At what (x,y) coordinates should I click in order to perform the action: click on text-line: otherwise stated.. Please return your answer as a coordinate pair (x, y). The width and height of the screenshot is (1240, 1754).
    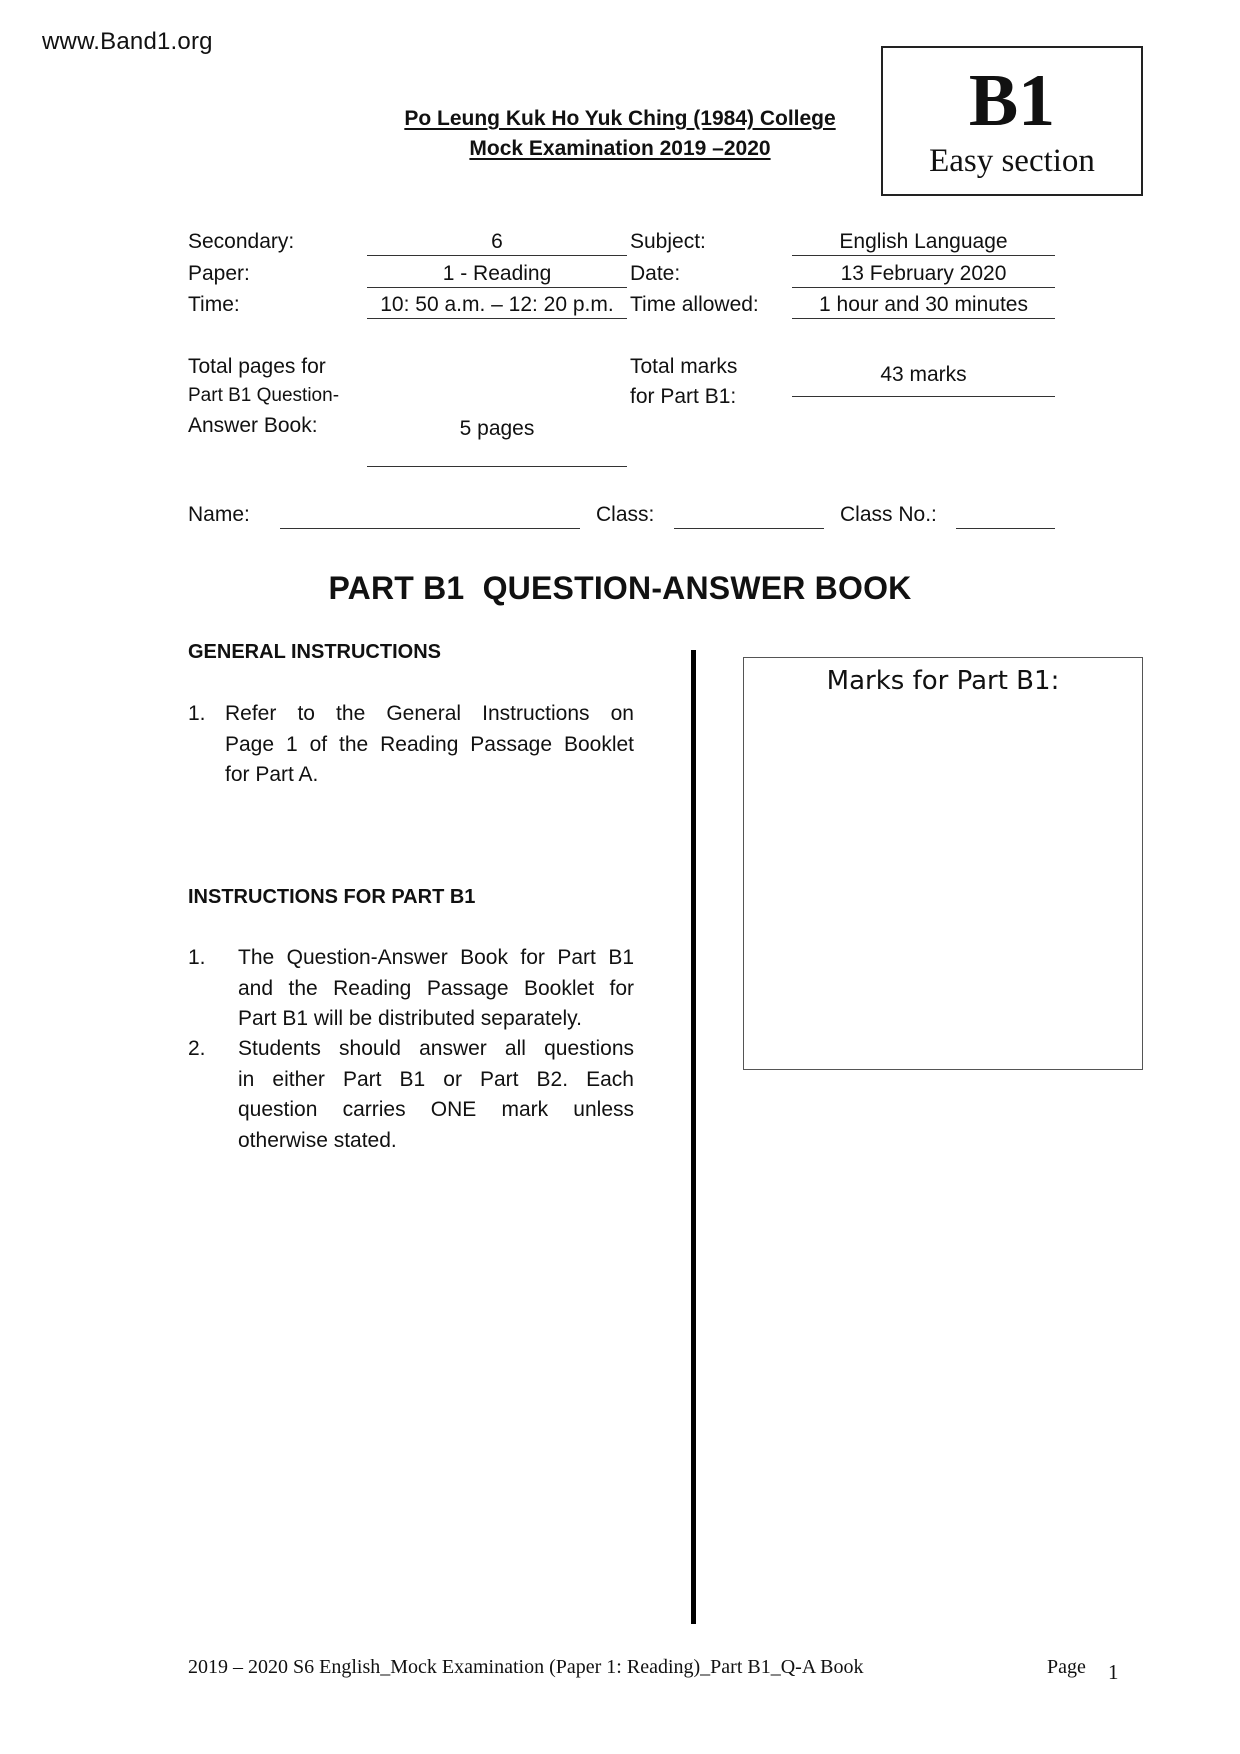
    Looking at the image, I should click on (317, 1140).